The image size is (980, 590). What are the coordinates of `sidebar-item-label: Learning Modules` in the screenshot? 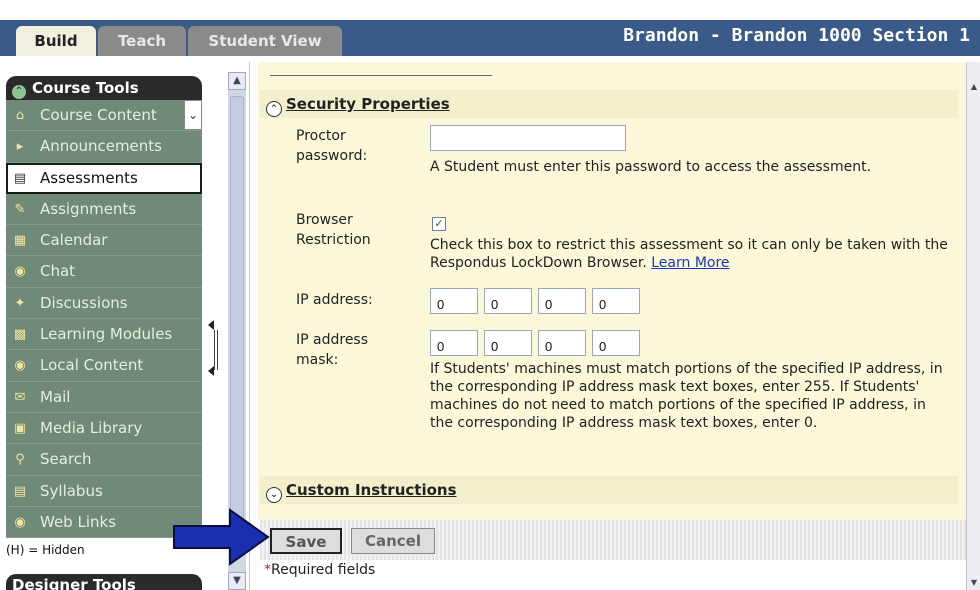 It's located at (106, 334).